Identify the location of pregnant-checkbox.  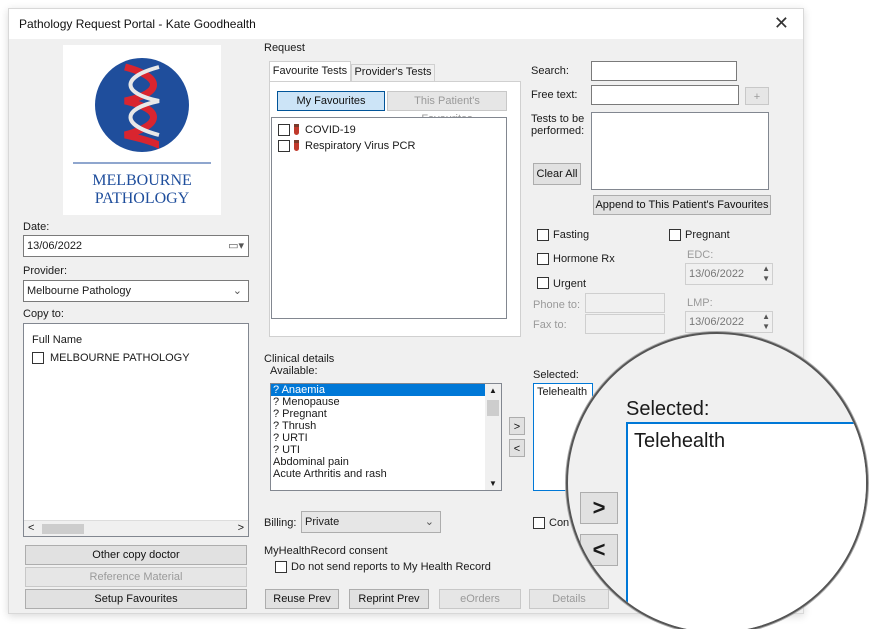
(675, 235).